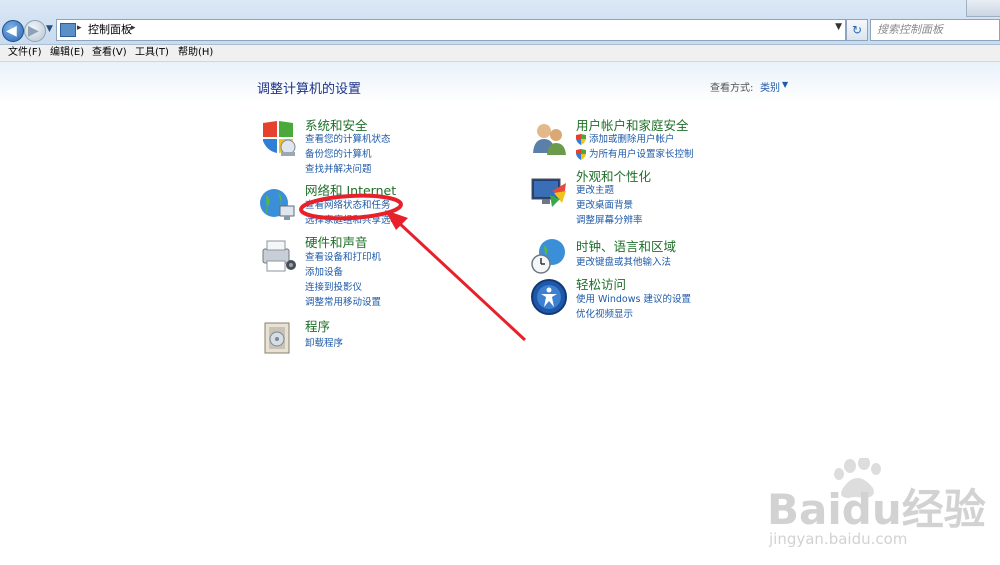  I want to click on system-security-icon, so click(278, 138).